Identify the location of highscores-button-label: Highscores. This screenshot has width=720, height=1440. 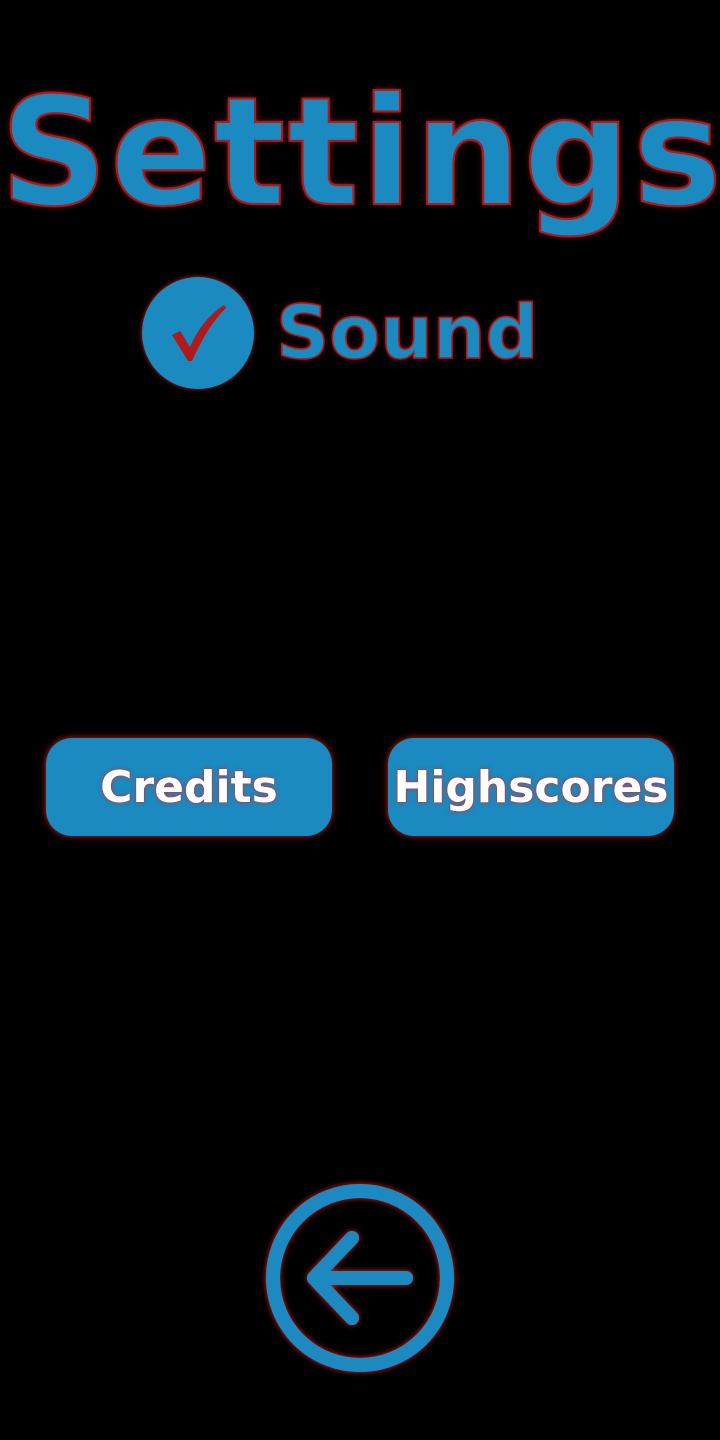
(531, 787).